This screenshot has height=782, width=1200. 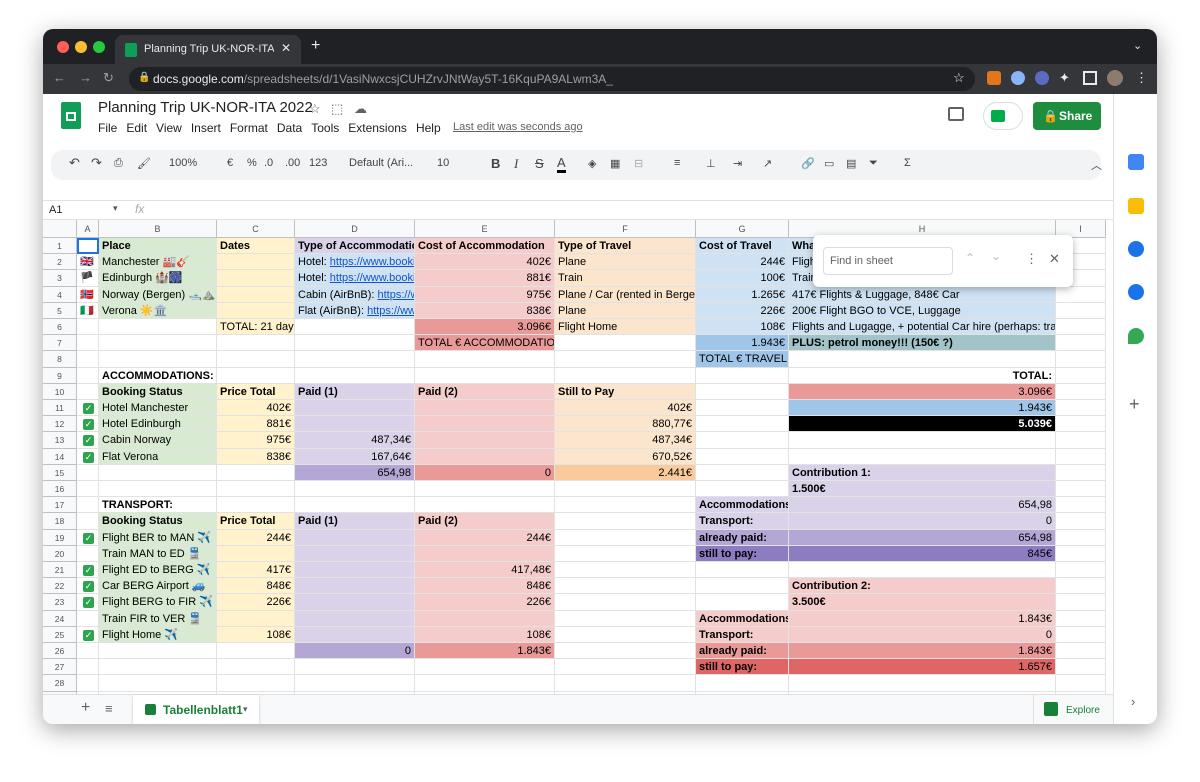 I want to click on cell-b25: Flight Home ✈️, so click(x=158, y=634).